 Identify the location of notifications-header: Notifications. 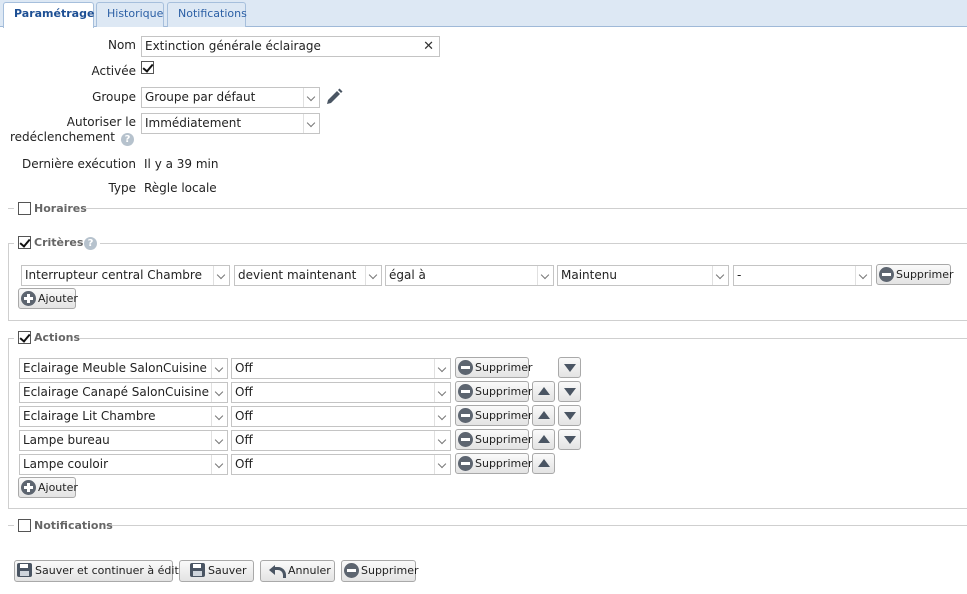
(63, 525).